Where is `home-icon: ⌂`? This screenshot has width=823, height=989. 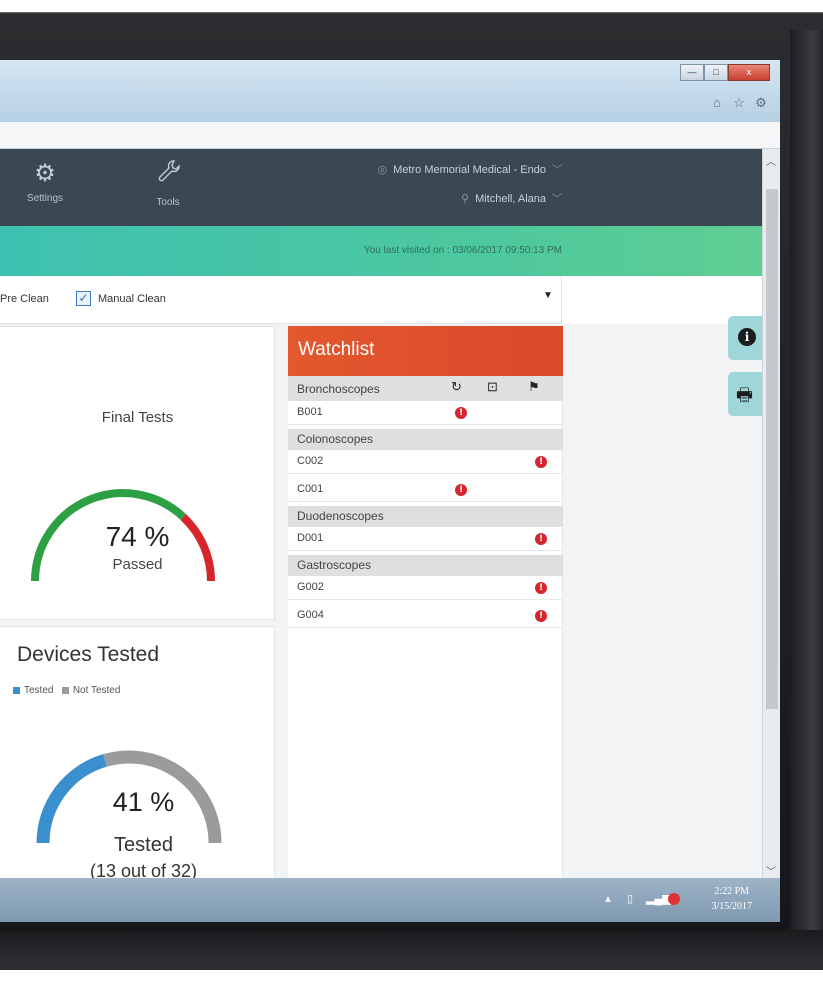 home-icon: ⌂ is located at coordinates (717, 103).